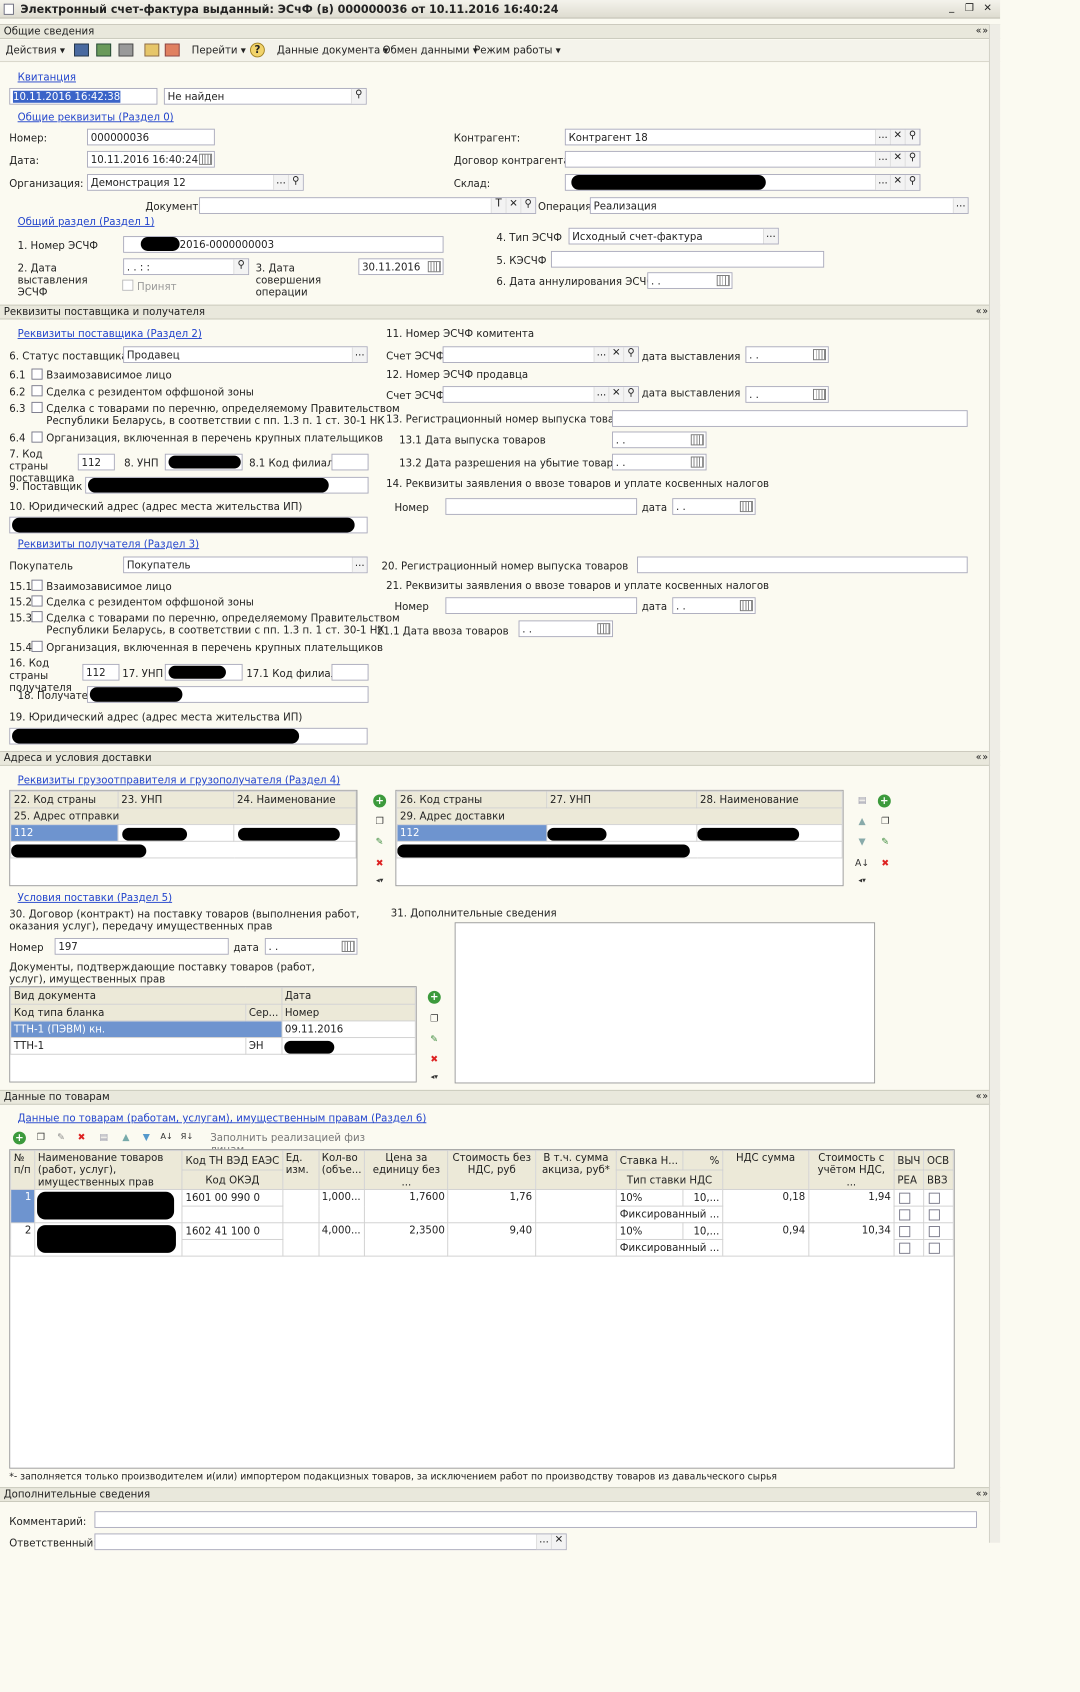  Describe the element at coordinates (188, 736) in the screenshot. I see `recipient-address-field` at that location.